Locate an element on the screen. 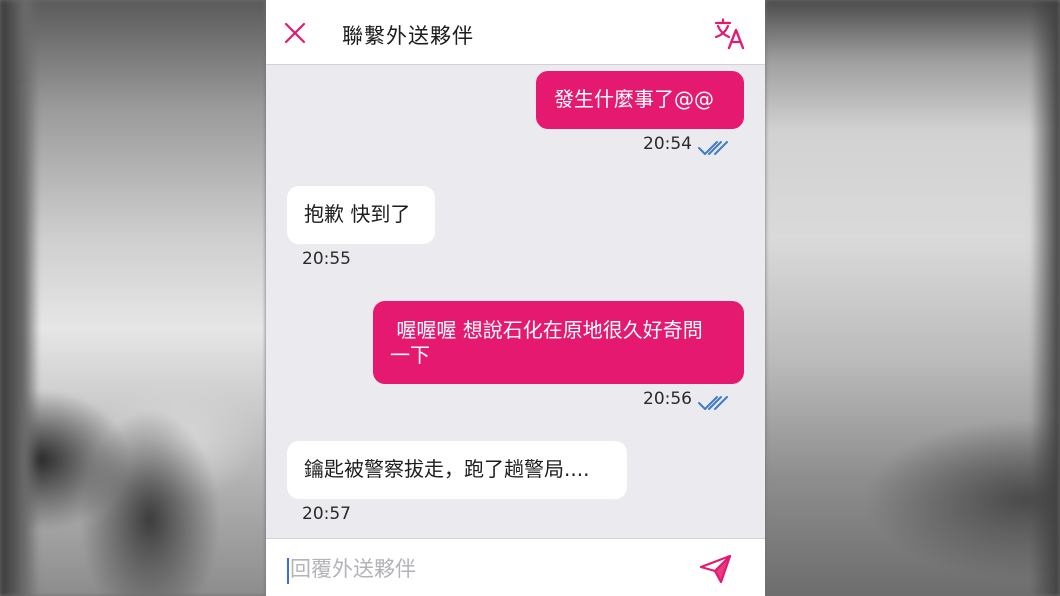 The height and width of the screenshot is (596, 1060). message-bubble-outgoing: 發生什麼事了@@ is located at coordinates (640, 100).